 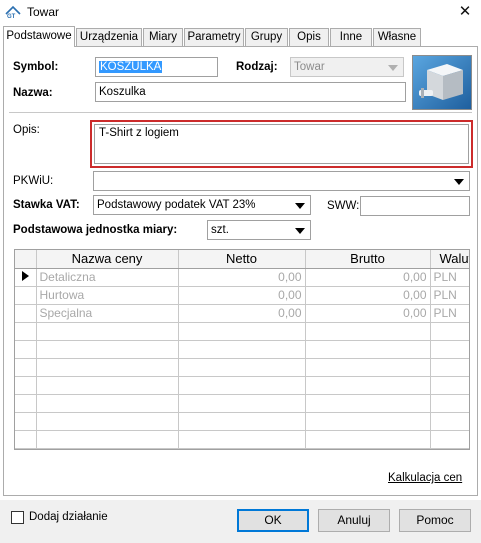 What do you see at coordinates (354, 520) in the screenshot?
I see `cancel-button: Anuluj` at bounding box center [354, 520].